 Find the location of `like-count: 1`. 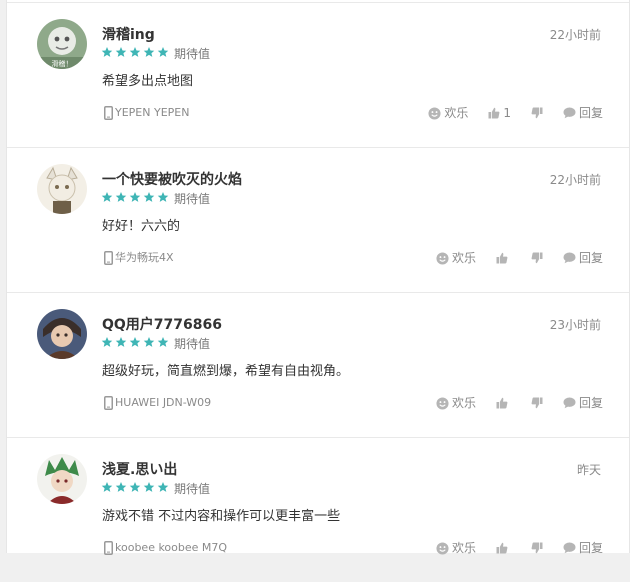

like-count: 1 is located at coordinates (507, 113).